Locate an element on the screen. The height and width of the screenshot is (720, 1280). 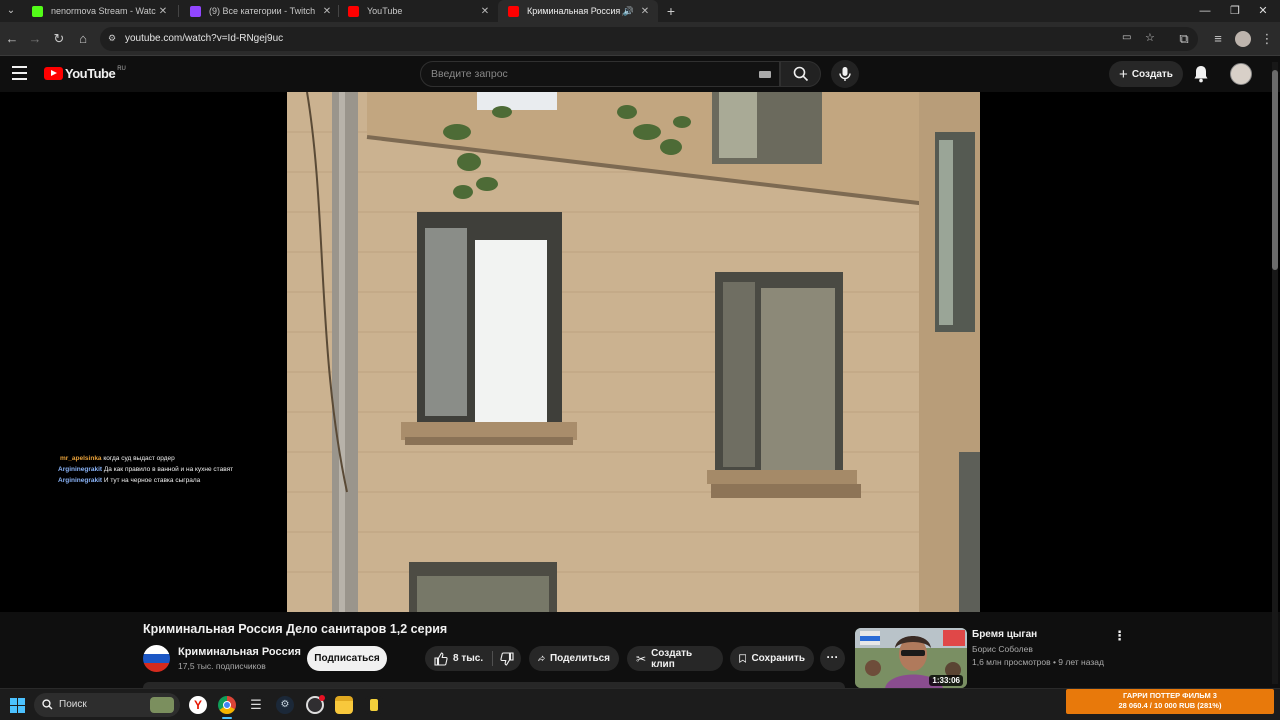
share-button: Поделиться is located at coordinates (574, 658).